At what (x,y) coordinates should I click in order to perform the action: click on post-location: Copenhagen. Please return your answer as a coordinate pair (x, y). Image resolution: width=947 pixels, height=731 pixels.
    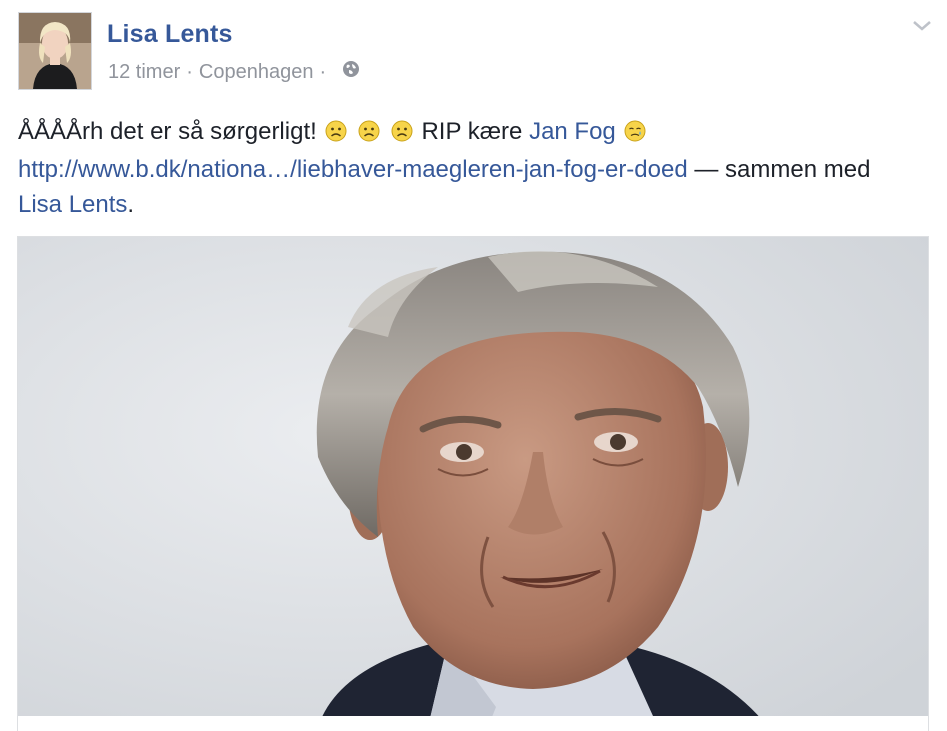
    Looking at the image, I should click on (256, 72).